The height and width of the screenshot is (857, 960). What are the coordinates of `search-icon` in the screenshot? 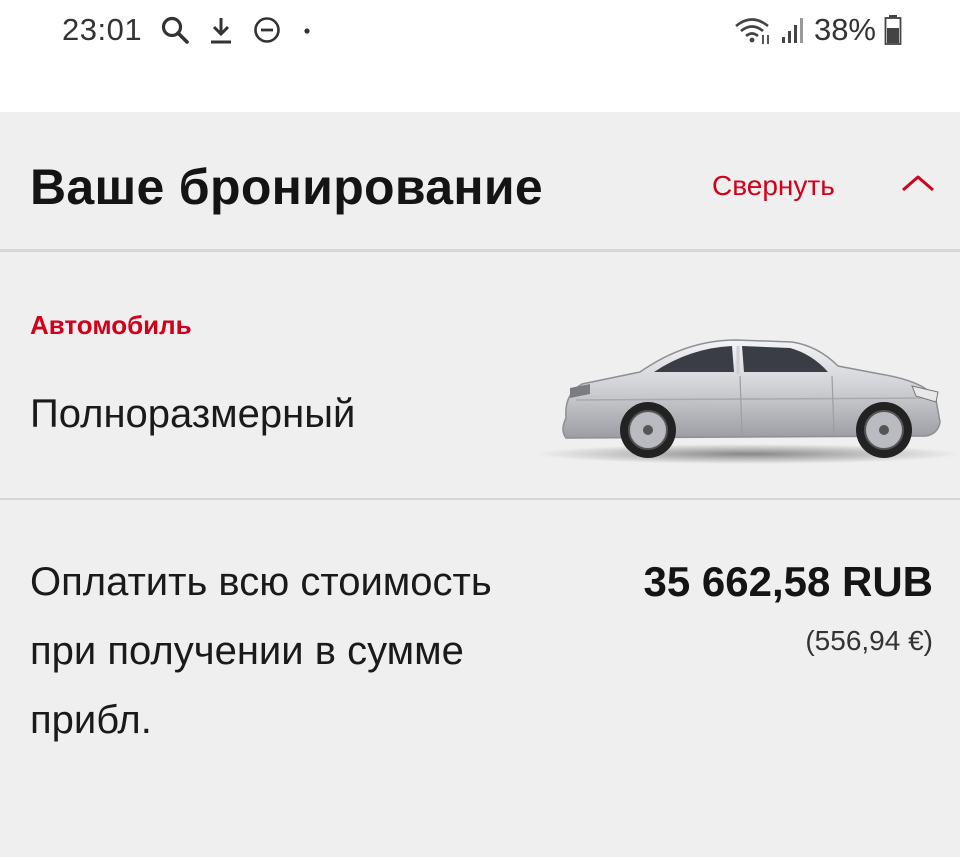 It's located at (175, 30).